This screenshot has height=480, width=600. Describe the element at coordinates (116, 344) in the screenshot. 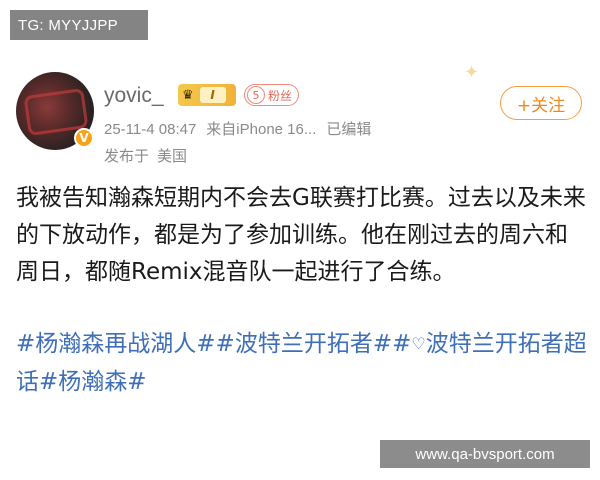

I see `topic-link: #杨瀚森再战湖人#` at that location.